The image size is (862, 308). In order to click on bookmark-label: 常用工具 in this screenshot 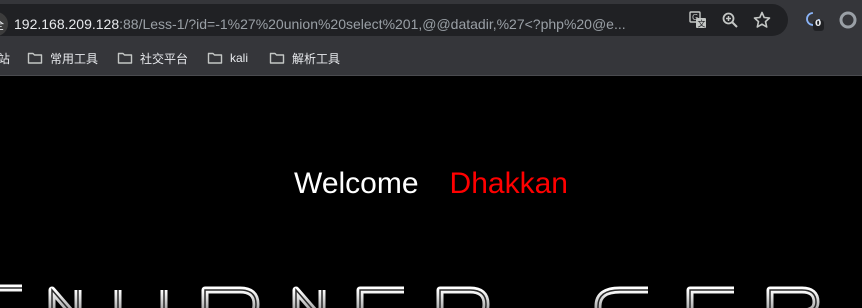, I will do `click(74, 58)`.